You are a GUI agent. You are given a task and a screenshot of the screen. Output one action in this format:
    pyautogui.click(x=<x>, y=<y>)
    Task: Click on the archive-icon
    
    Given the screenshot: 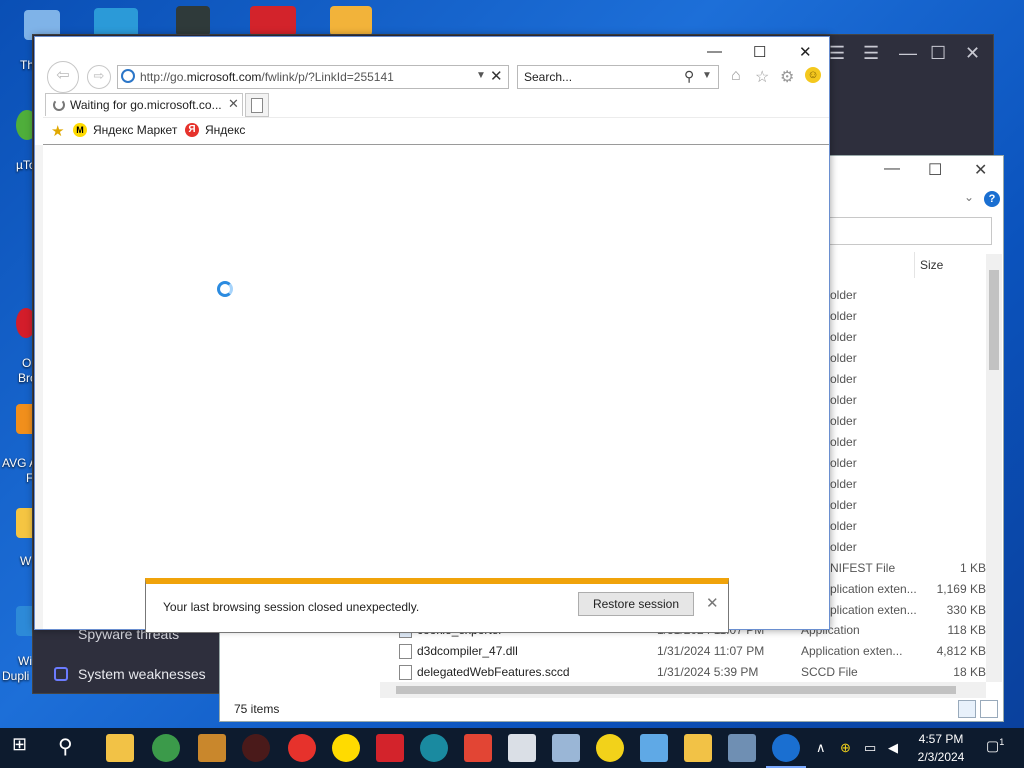 What is the action you would take?
    pyautogui.click(x=698, y=748)
    